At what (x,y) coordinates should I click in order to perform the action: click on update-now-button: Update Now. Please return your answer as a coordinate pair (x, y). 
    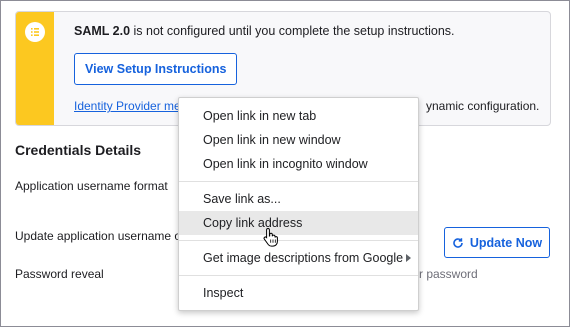
    Looking at the image, I should click on (497, 242).